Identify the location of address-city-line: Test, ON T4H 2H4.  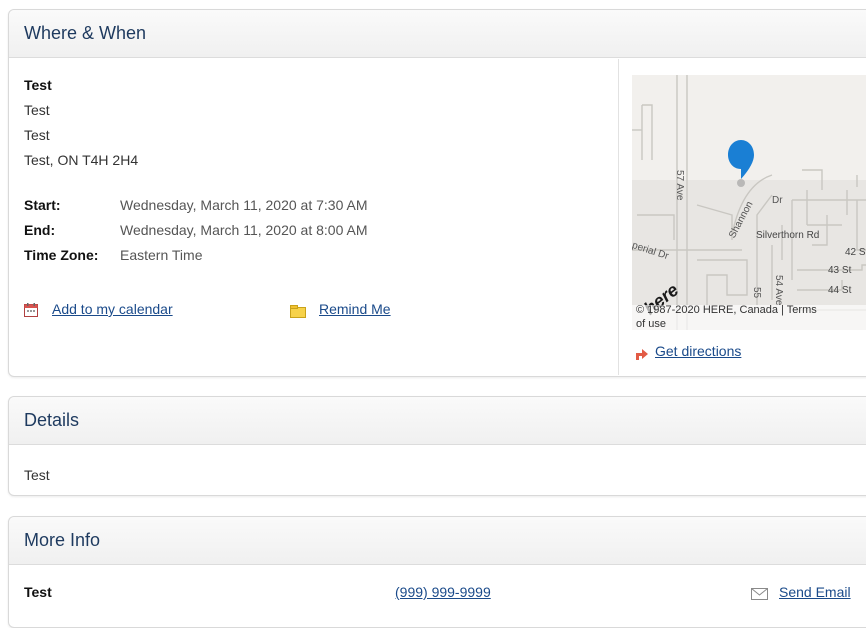
(81, 160).